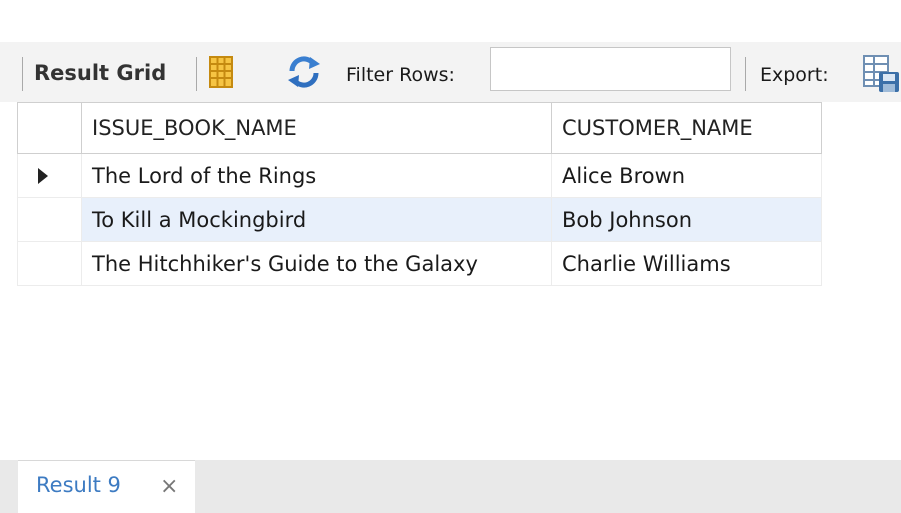  What do you see at coordinates (169, 486) in the screenshot?
I see `close-icon: ×` at bounding box center [169, 486].